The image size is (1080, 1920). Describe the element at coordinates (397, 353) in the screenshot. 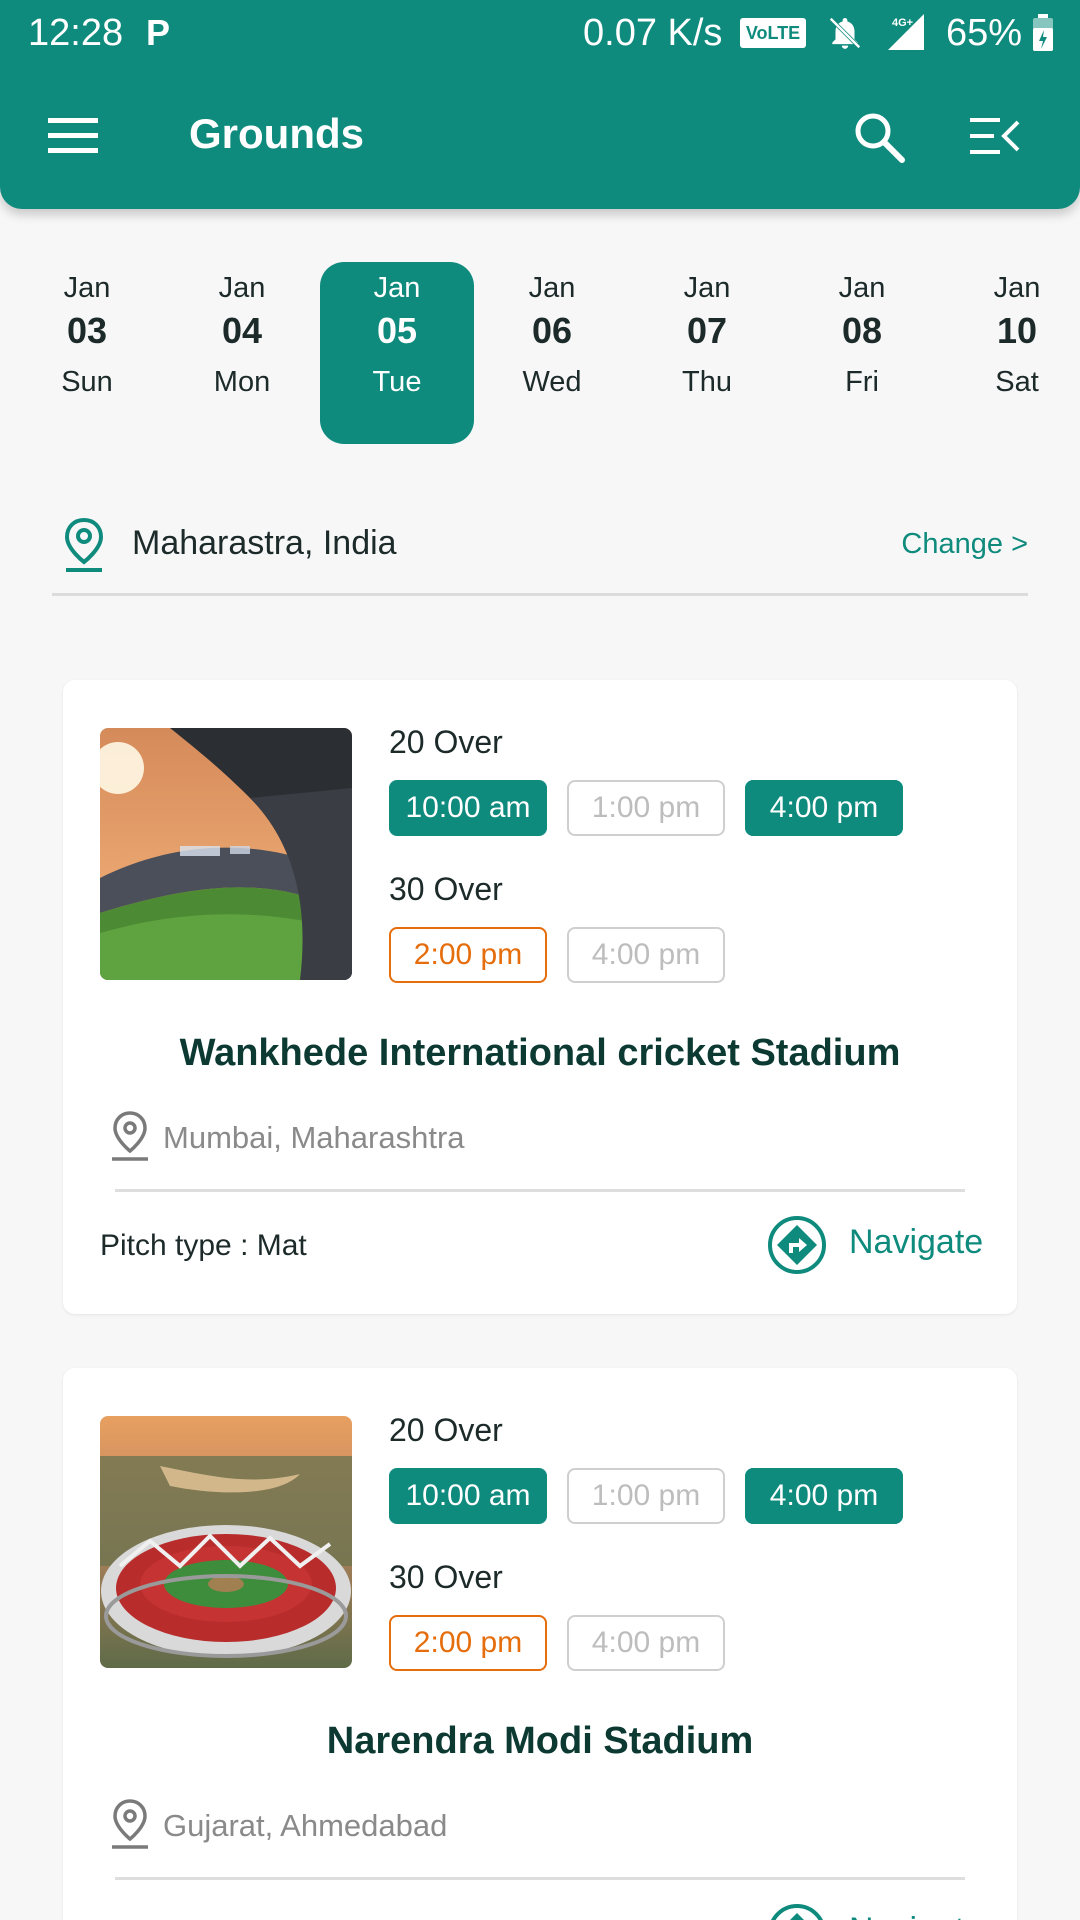

I see `date-item-jan-05: Jan 05 Tue` at that location.